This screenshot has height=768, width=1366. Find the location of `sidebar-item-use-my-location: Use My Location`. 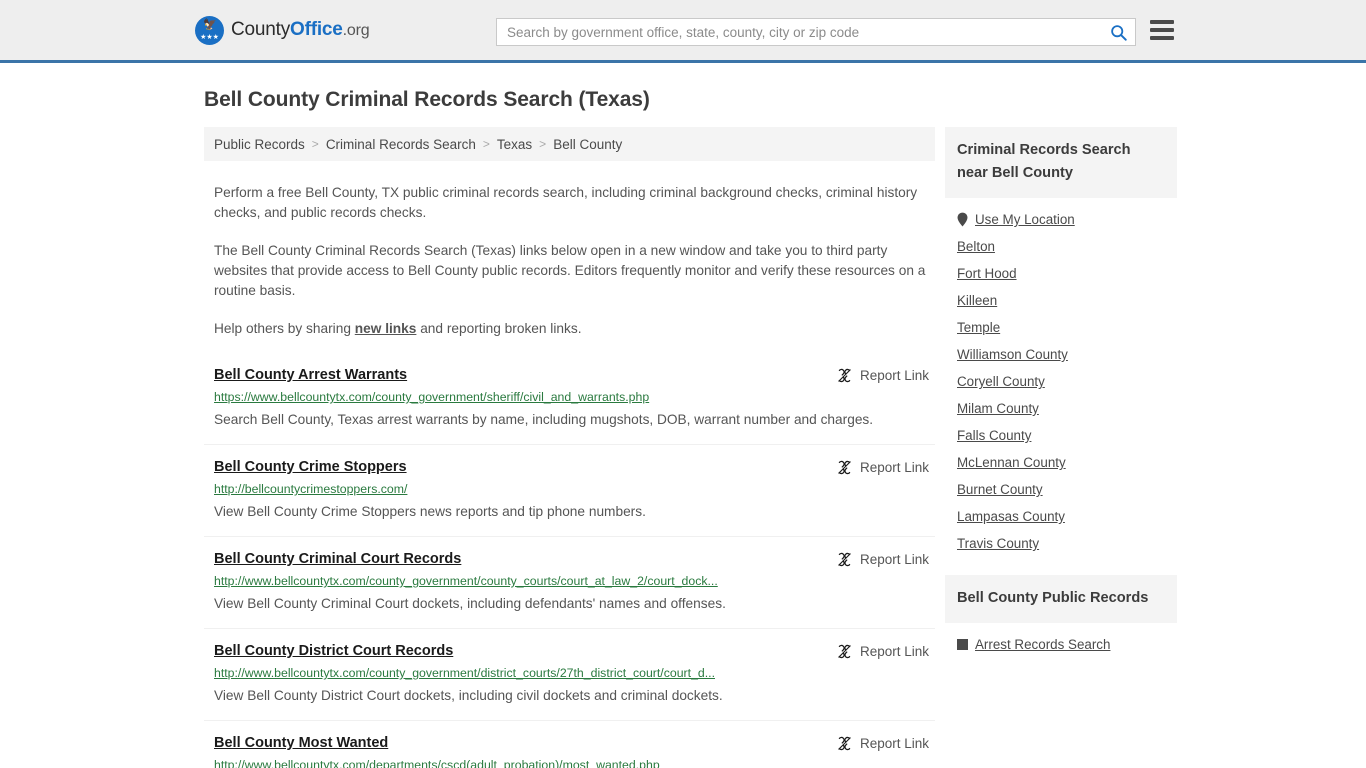

sidebar-item-use-my-location: Use My Location is located at coordinates (1061, 212).